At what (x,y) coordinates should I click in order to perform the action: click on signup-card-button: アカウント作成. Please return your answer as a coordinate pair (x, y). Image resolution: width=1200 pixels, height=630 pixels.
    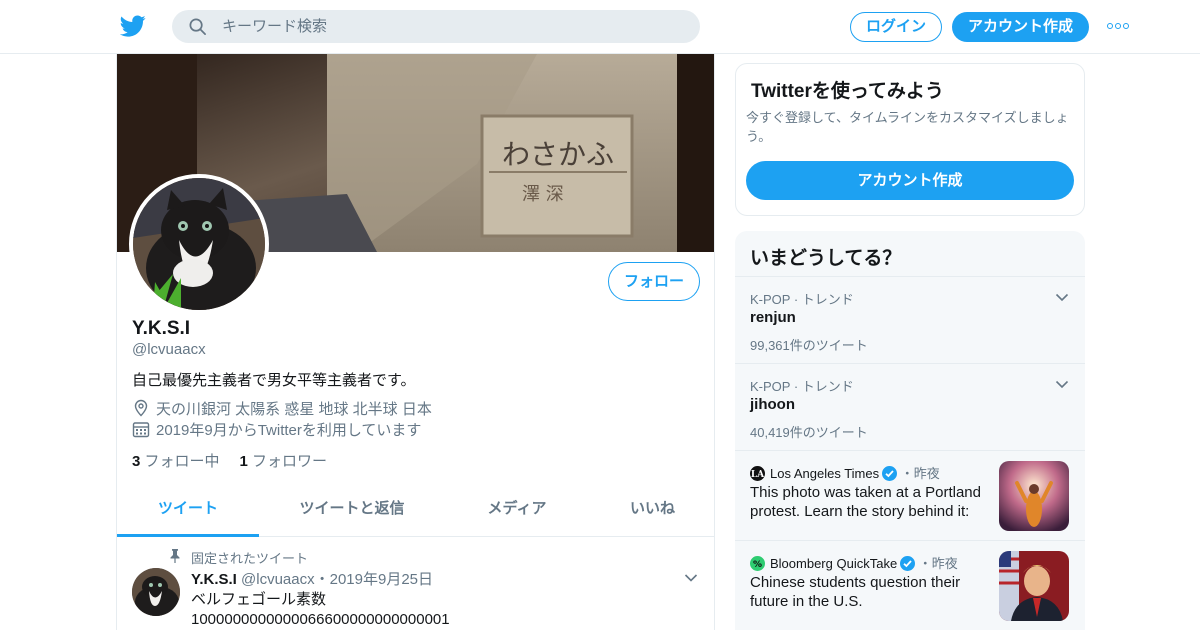
    Looking at the image, I should click on (910, 180).